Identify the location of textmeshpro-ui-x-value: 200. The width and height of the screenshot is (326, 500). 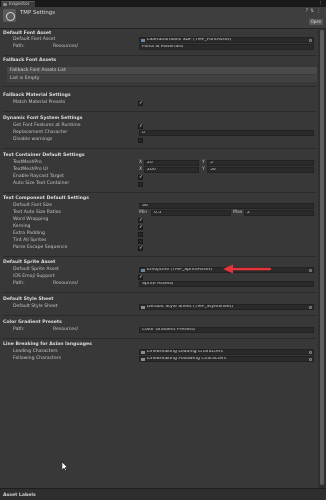
(151, 169).